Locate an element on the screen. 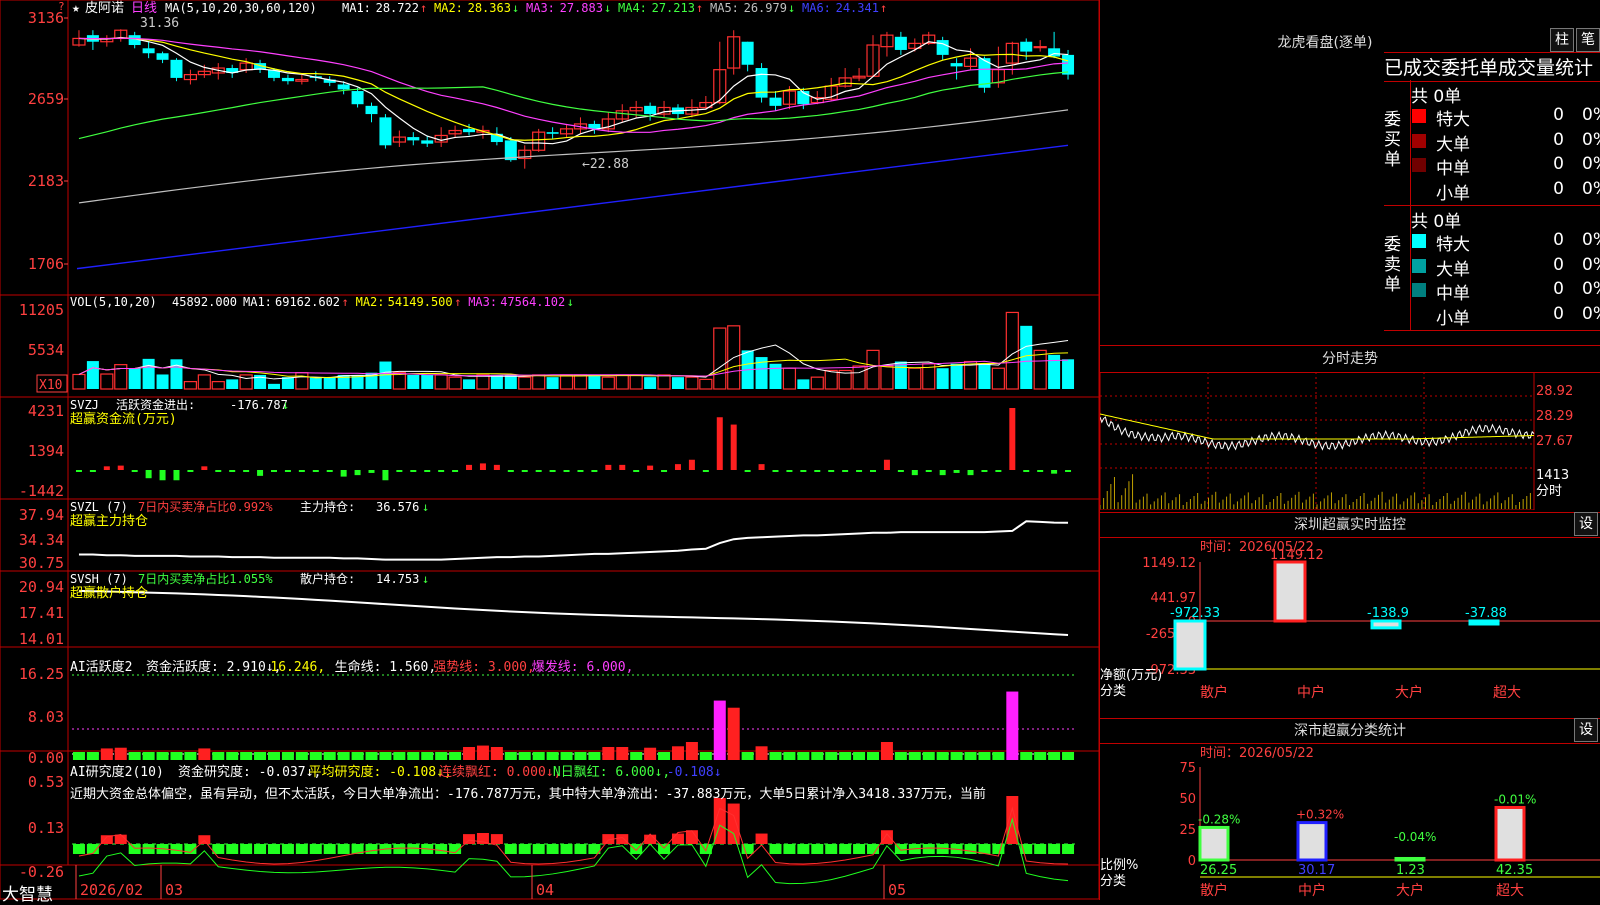 The height and width of the screenshot is (905, 1600). sz-class-time: 时间：2026/05/22 is located at coordinates (1257, 753).